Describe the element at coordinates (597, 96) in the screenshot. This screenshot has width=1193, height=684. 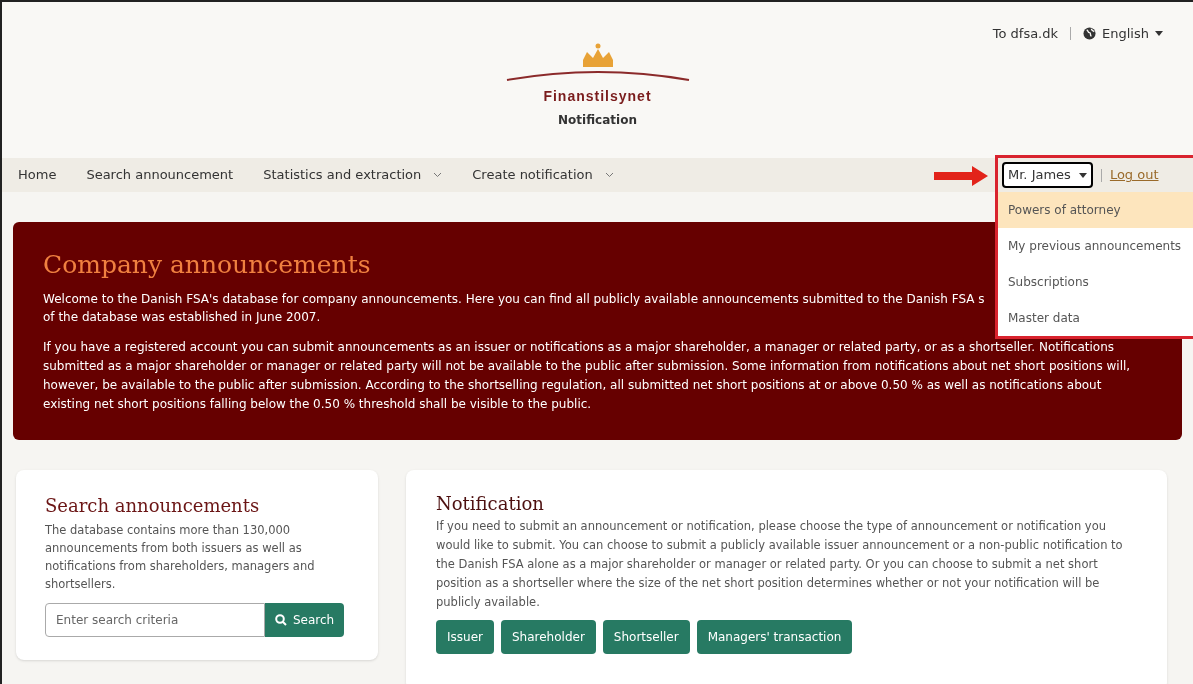
I see `logo-wordmark: Finanstilsynet` at that location.